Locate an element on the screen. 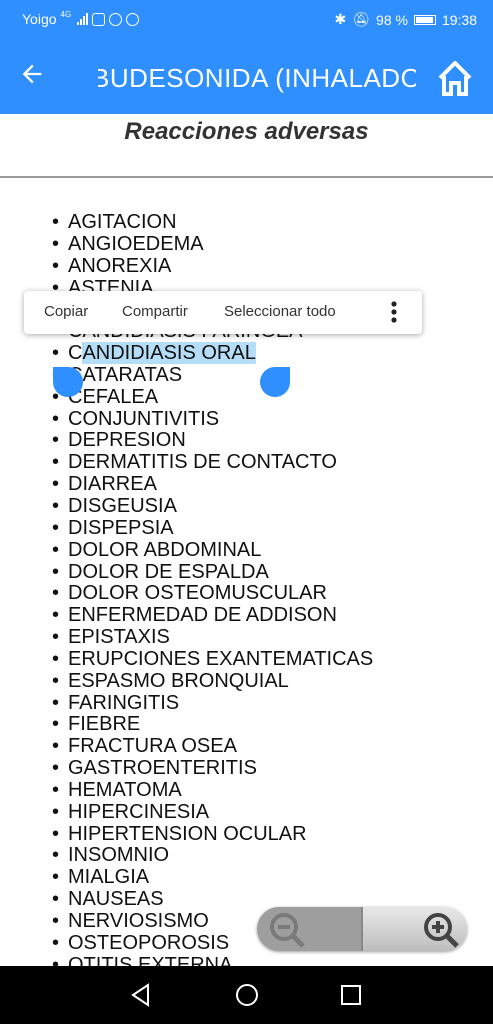 This screenshot has height=1024, width=493. clock: 19:38 is located at coordinates (459, 19).